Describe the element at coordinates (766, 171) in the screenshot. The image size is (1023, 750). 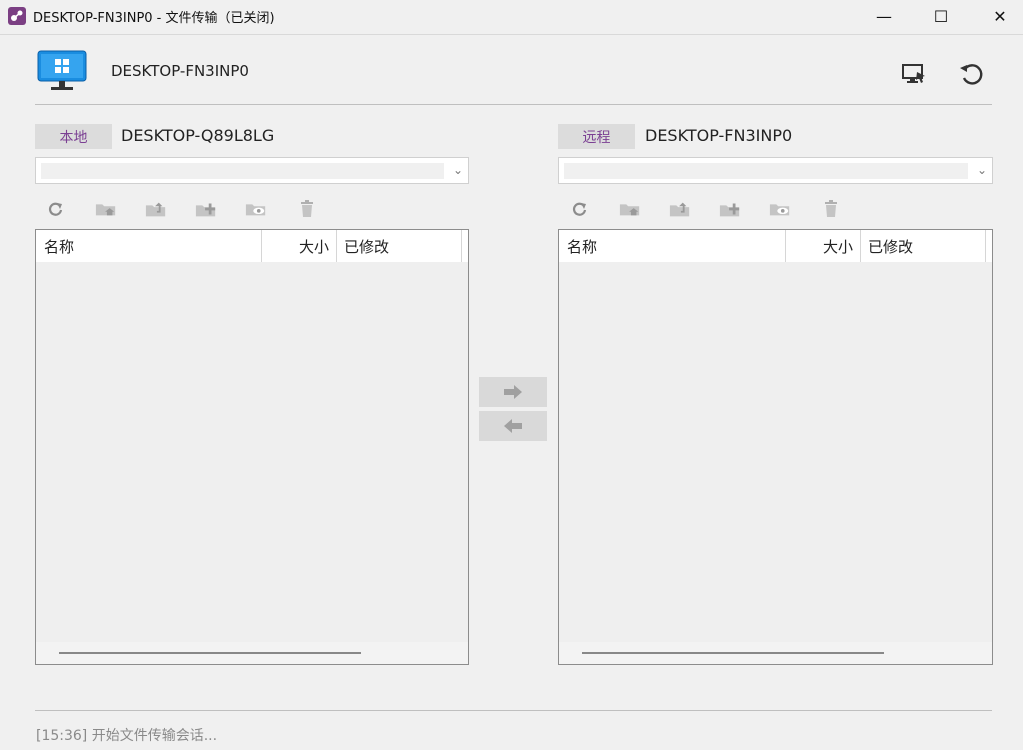
I see `remote-path-input` at that location.